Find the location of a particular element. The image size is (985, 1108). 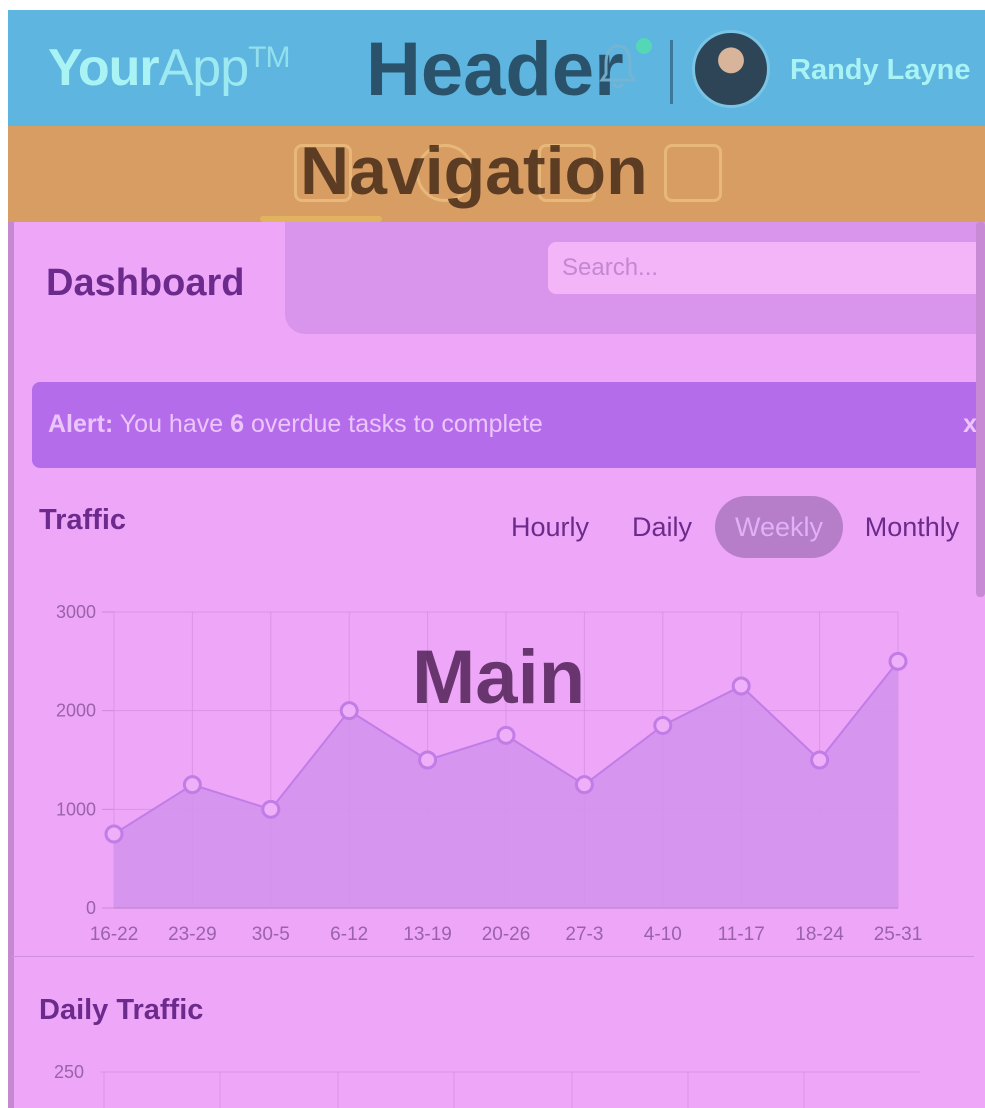

x-tick-label: 4-10 is located at coordinates (663, 934).